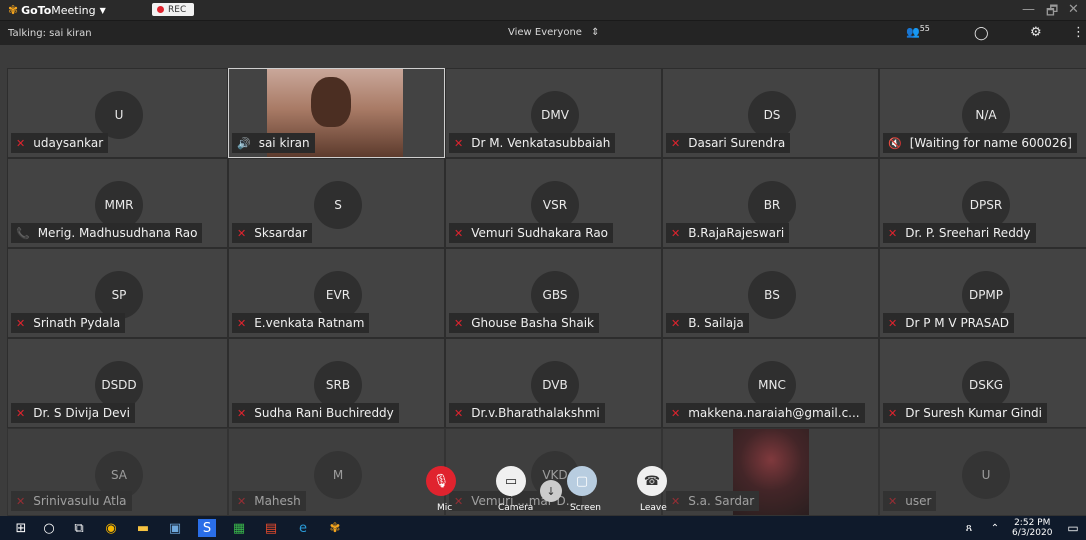  Describe the element at coordinates (331, 102) in the screenshot. I see `participant-avatar-video` at that location.